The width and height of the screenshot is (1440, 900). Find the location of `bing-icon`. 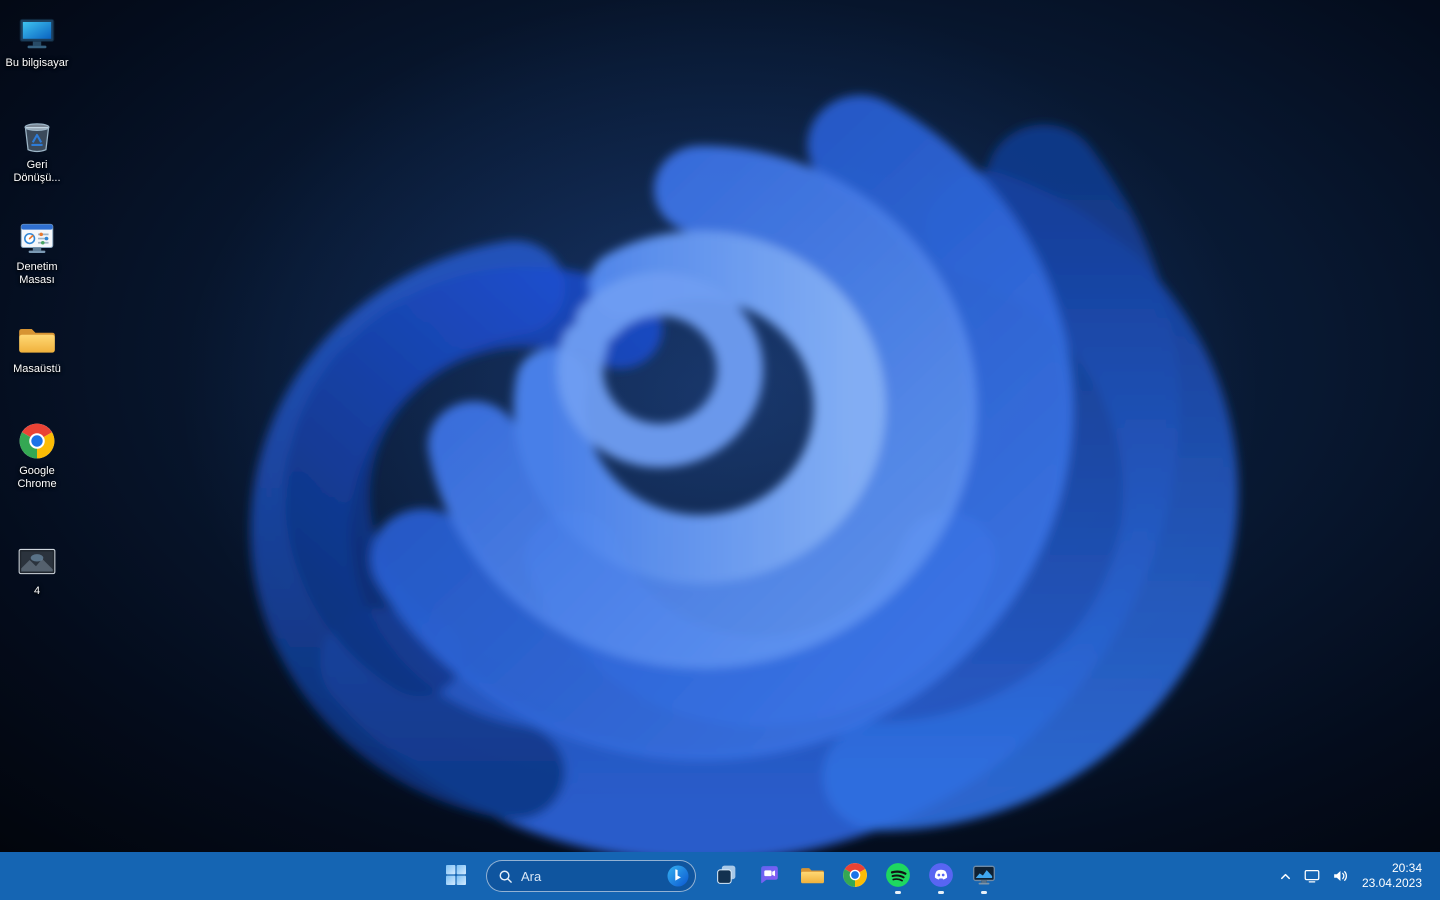

bing-icon is located at coordinates (678, 876).